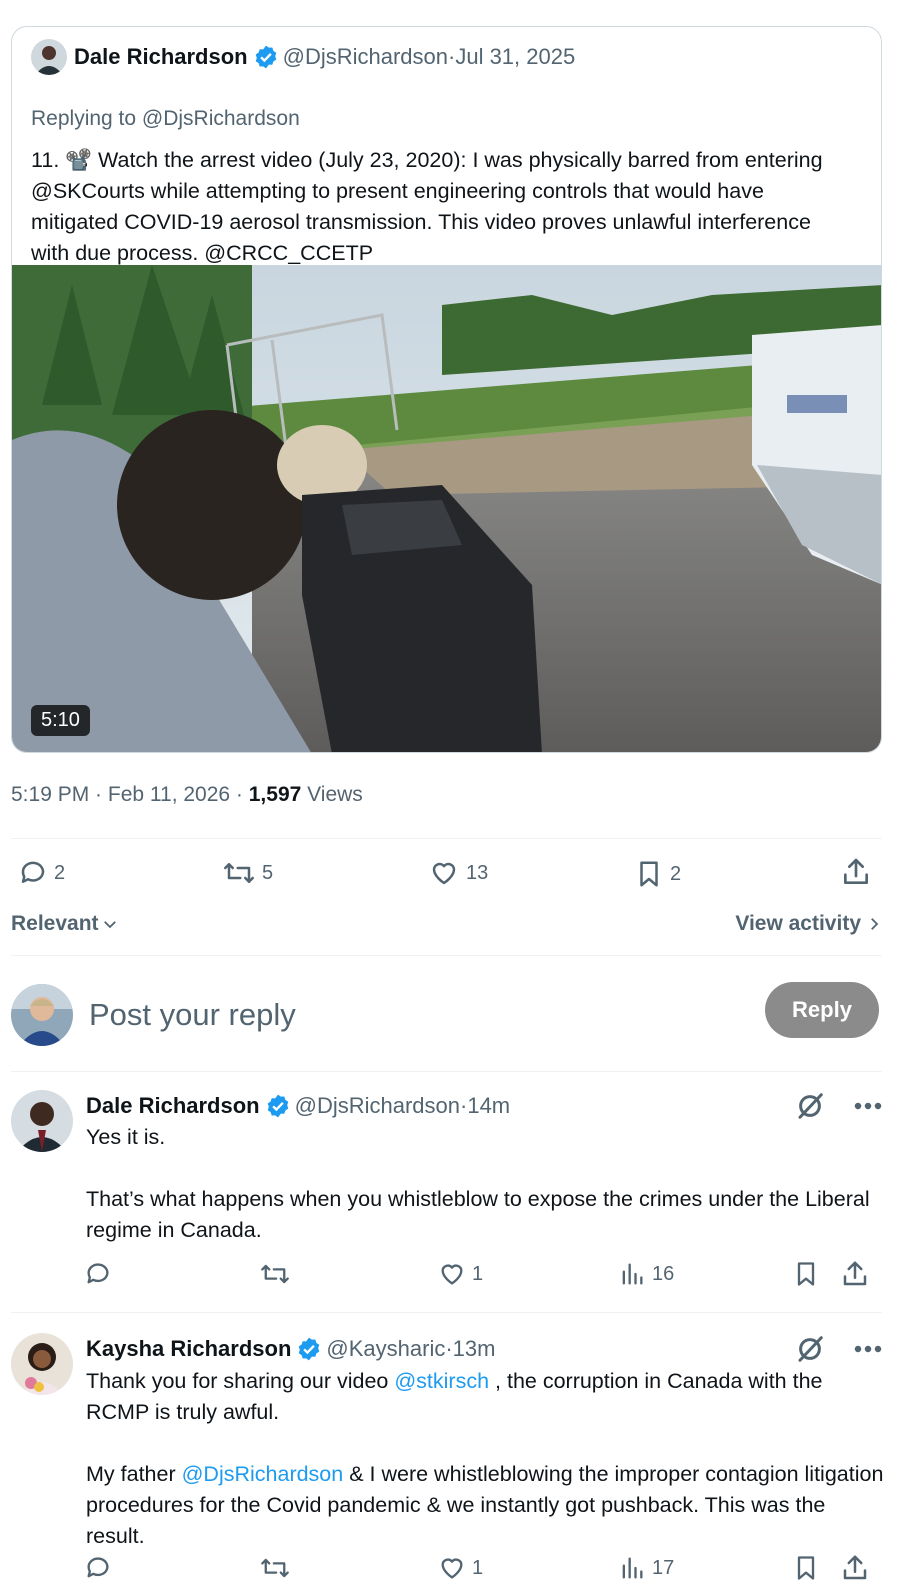 The width and height of the screenshot is (909, 1591). Describe the element at coordinates (458, 873) in the screenshot. I see `like-action-button: 13` at that location.